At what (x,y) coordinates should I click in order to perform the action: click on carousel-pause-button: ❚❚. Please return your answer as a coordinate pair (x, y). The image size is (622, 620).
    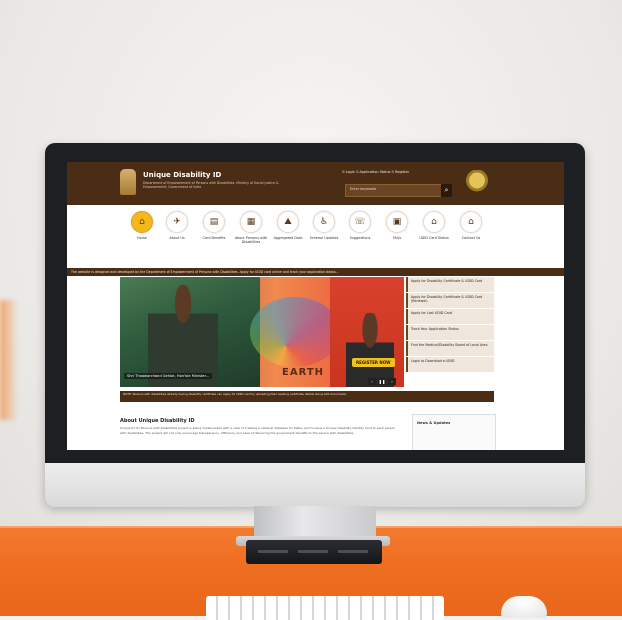
    Looking at the image, I should click on (382, 381).